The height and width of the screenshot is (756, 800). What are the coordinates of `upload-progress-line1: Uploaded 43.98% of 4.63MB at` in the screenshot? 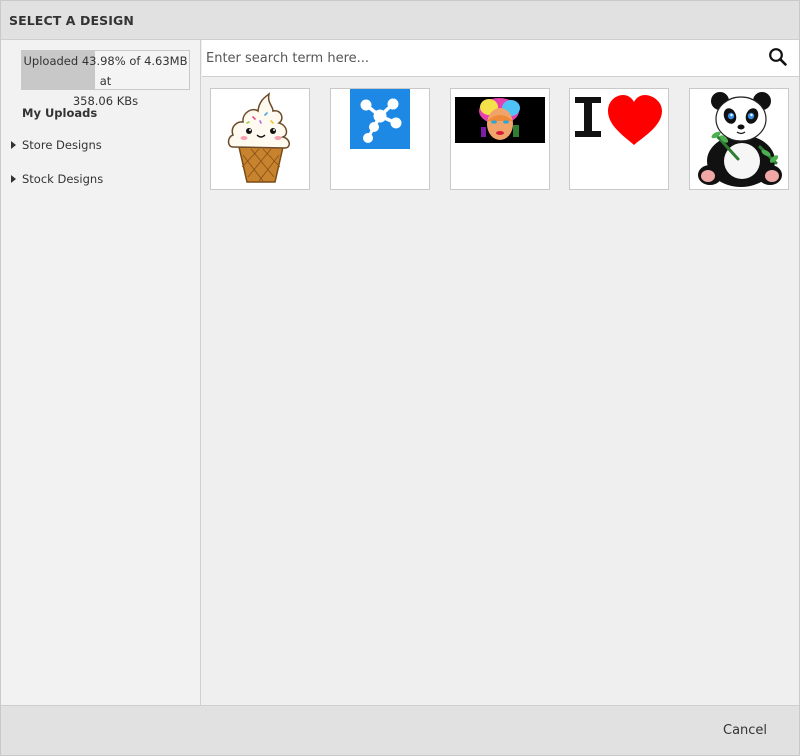 It's located at (105, 71).